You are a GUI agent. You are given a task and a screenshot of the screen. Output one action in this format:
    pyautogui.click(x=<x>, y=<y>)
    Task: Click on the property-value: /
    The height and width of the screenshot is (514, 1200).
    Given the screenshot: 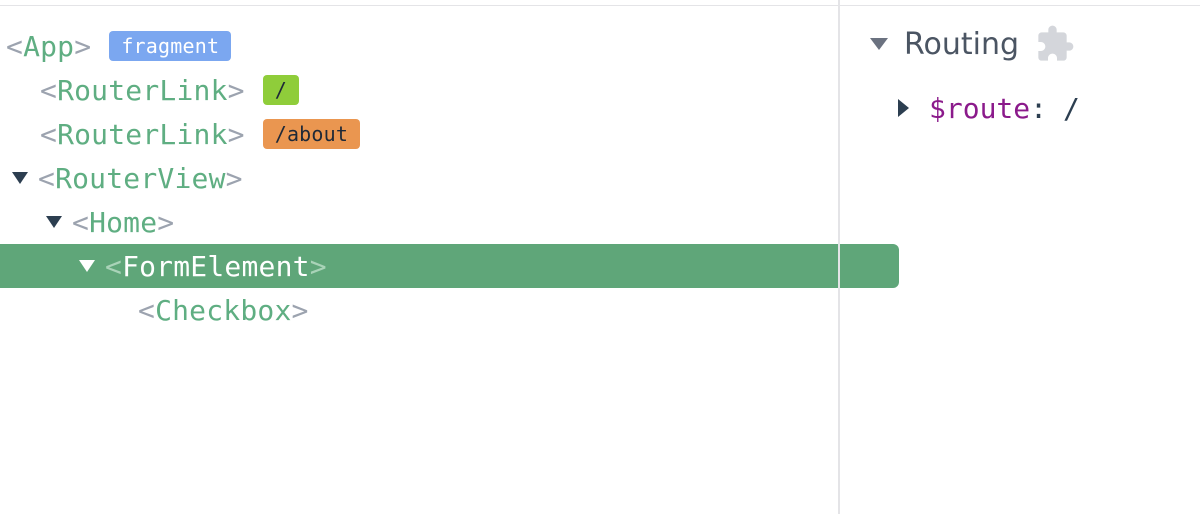 What is the action you would take?
    pyautogui.click(x=1071, y=108)
    